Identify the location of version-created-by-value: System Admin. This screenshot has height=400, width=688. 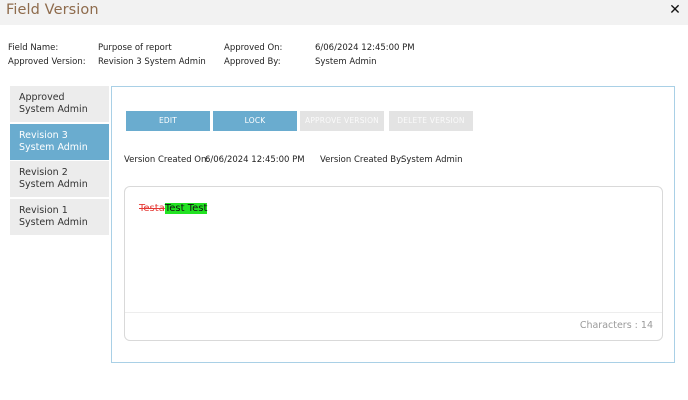
(432, 160).